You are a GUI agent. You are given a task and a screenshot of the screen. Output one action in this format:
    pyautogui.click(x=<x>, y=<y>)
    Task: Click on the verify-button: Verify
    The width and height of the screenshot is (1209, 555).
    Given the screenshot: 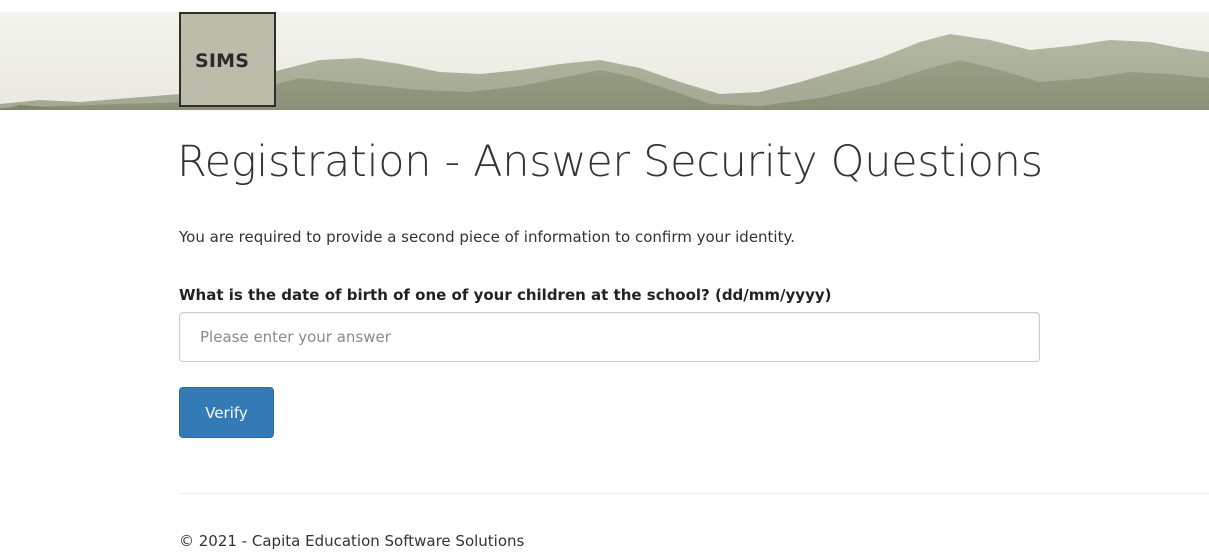 What is the action you would take?
    pyautogui.click(x=226, y=412)
    